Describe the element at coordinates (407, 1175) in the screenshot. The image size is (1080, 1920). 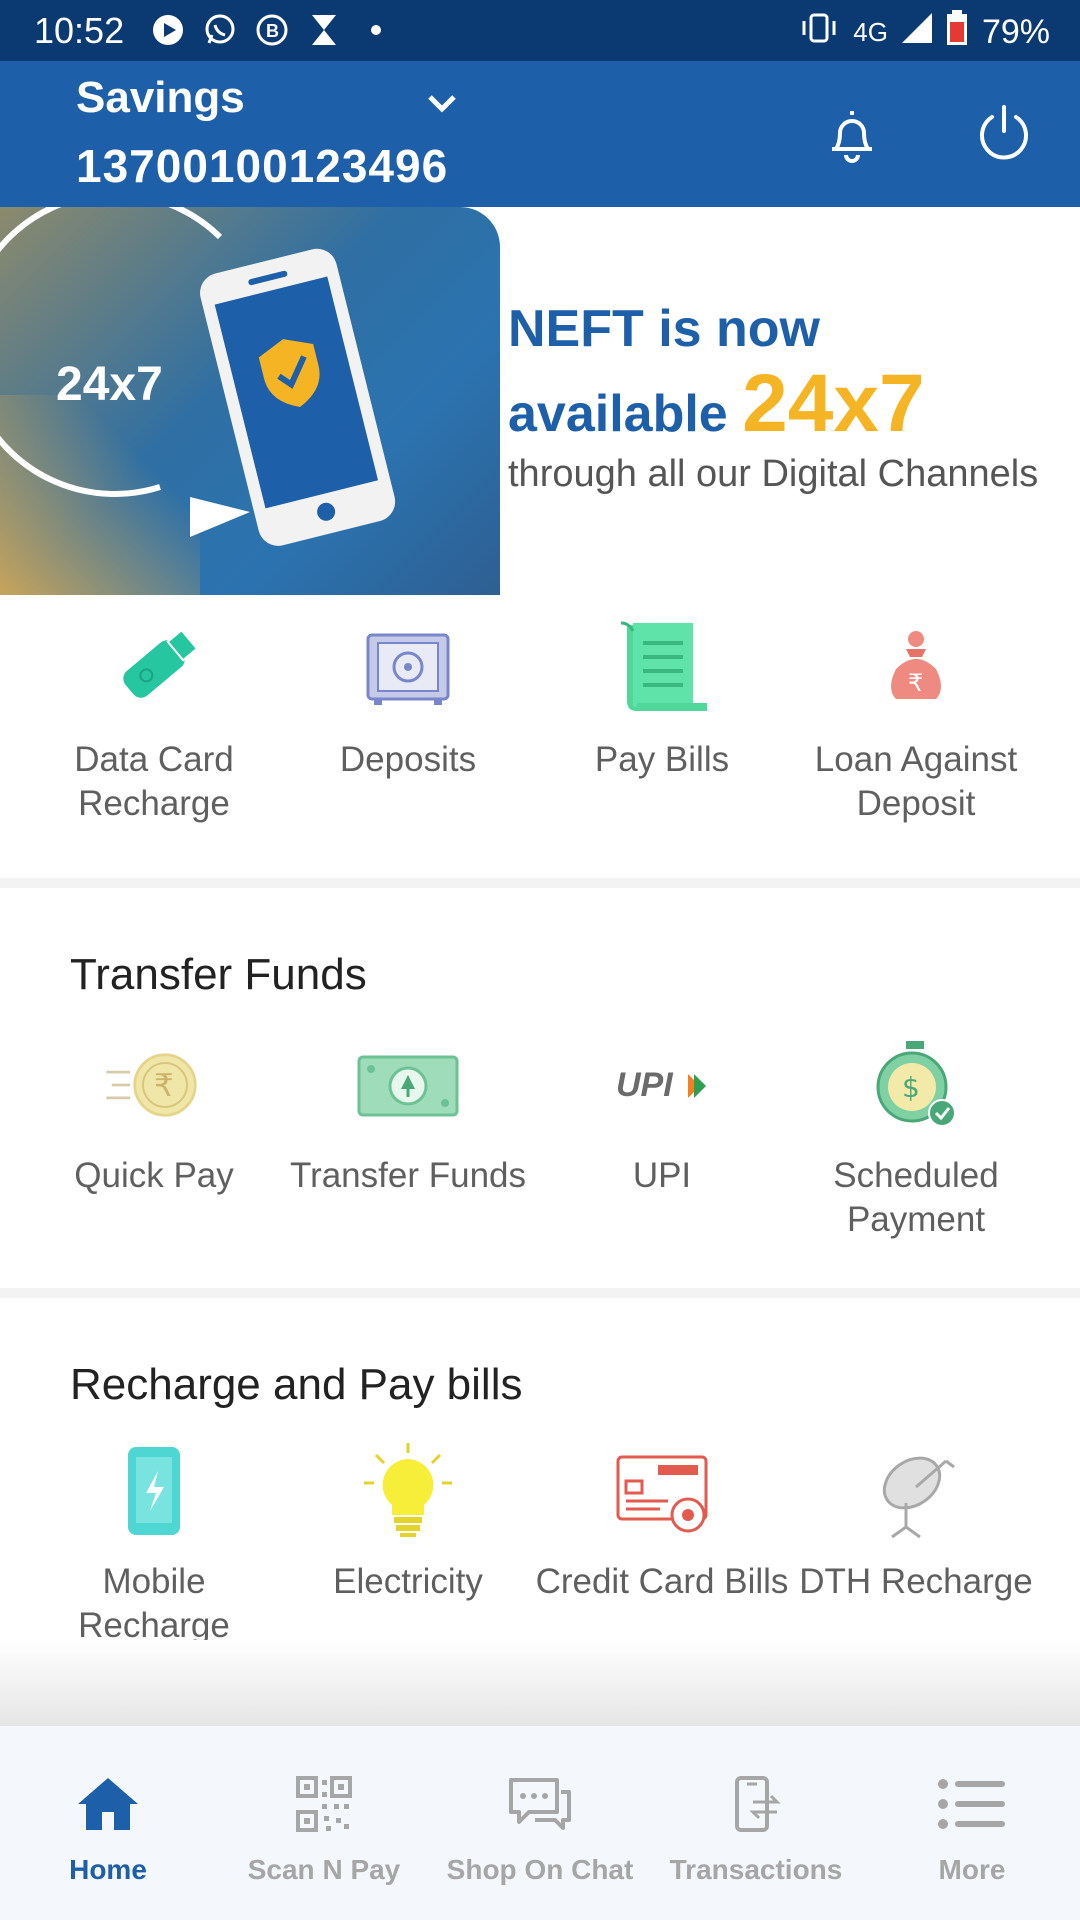
I see `tile-label: Transfer Funds` at that location.